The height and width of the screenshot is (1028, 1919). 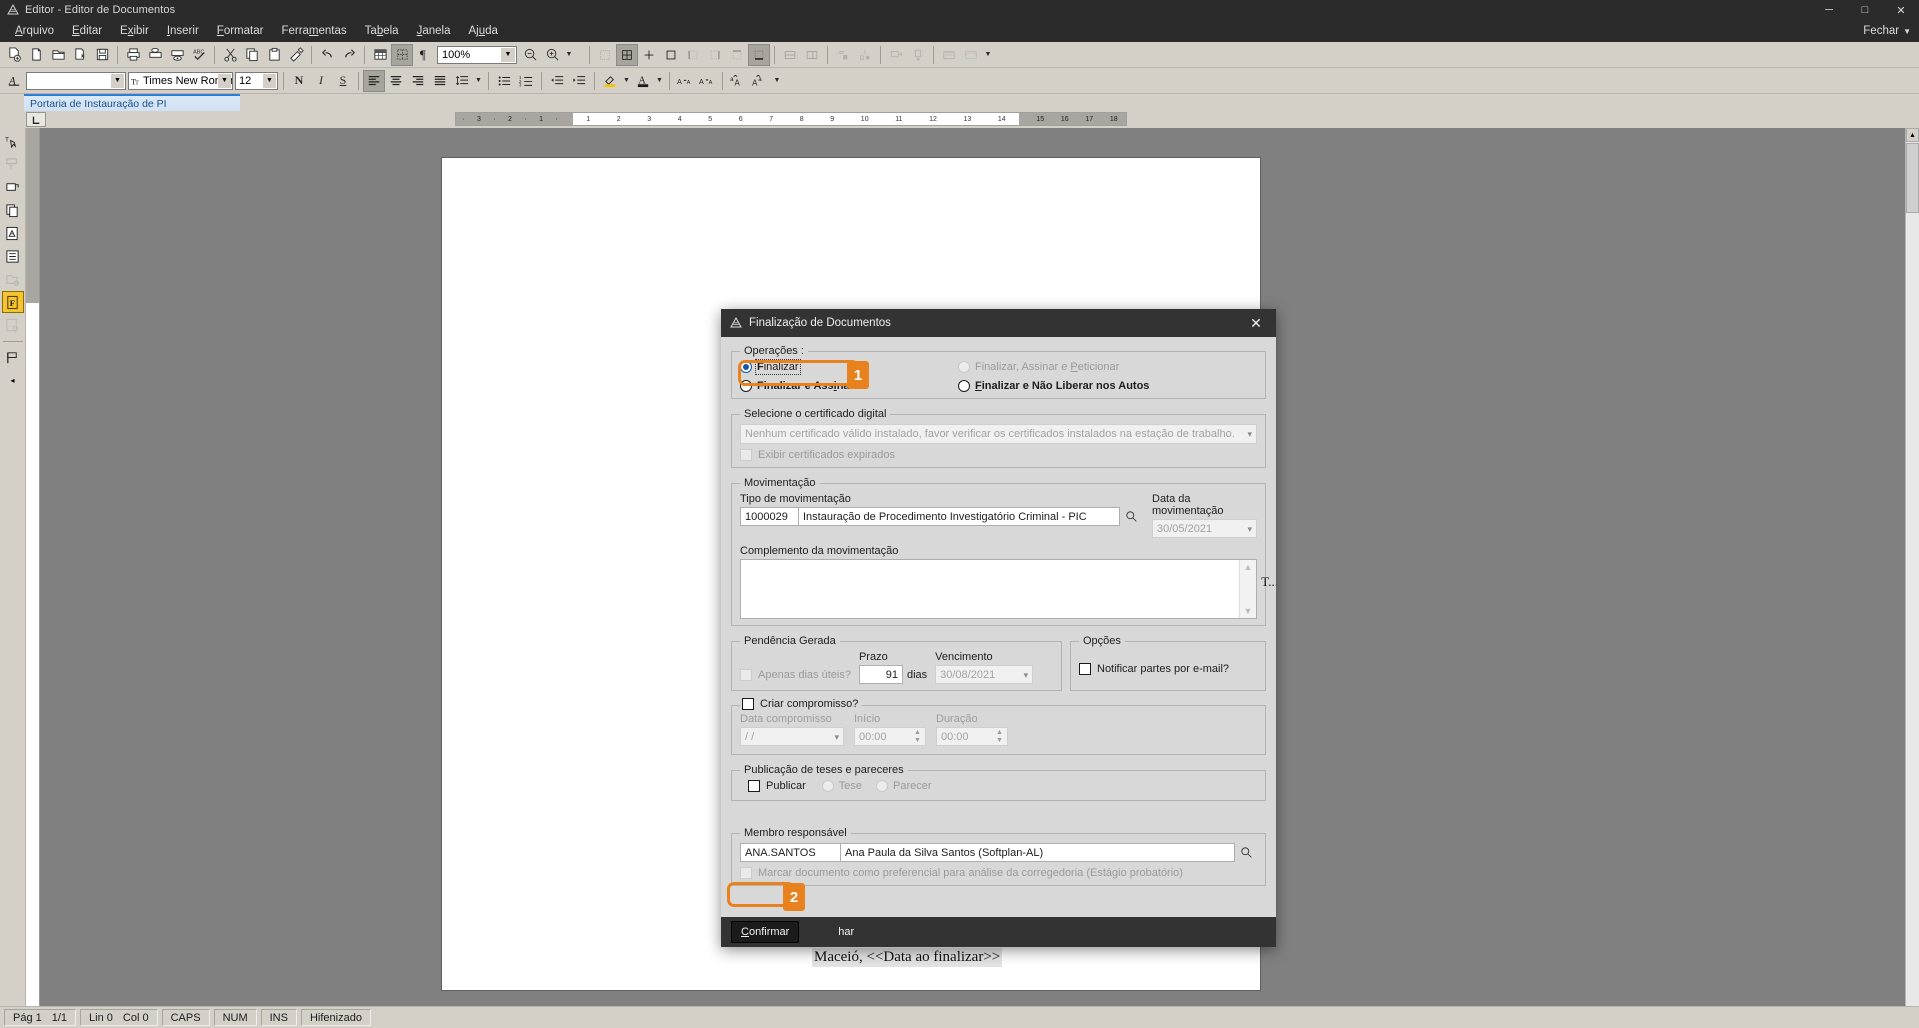 I want to click on lowercase-icon: Aa, so click(x=760, y=81).